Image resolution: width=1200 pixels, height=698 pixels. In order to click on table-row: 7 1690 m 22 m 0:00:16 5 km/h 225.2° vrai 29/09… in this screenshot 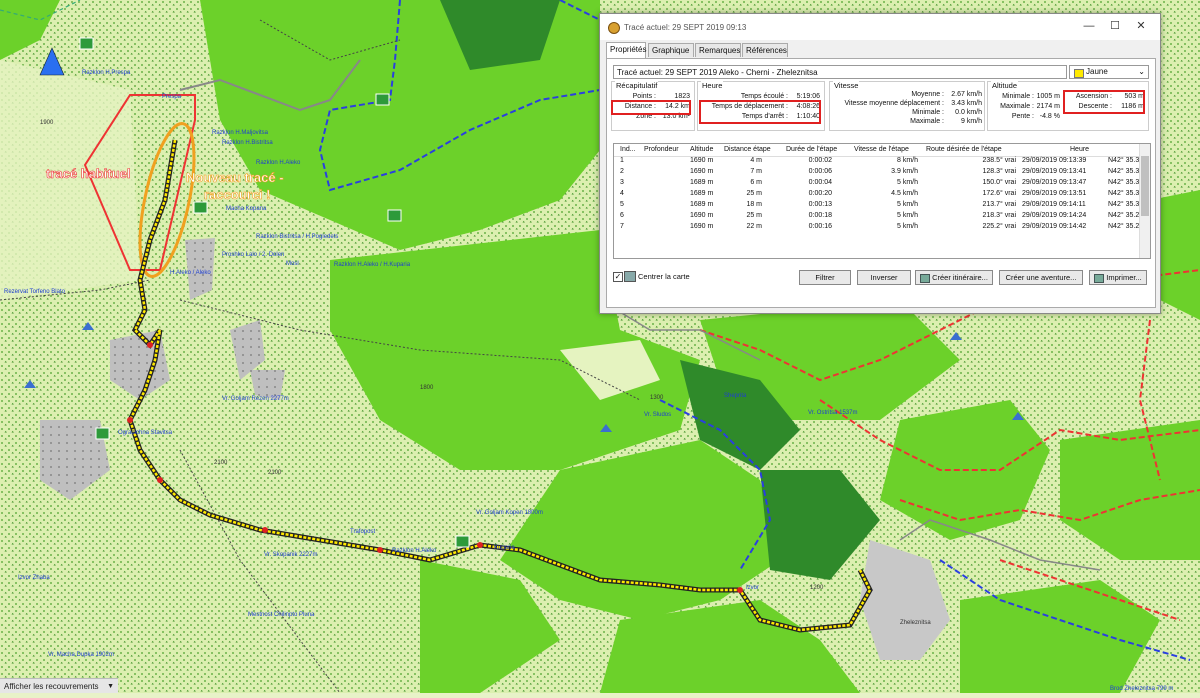, I will do `click(882, 228)`.